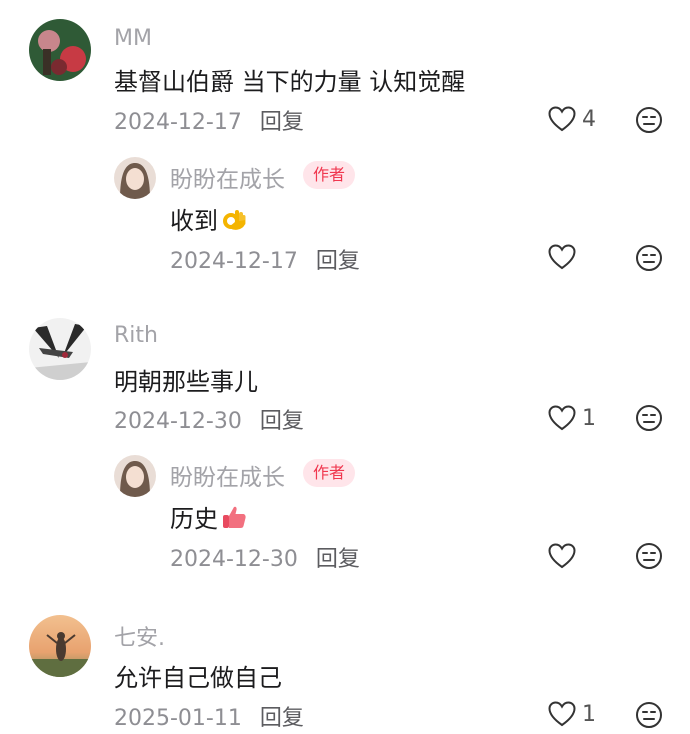 This screenshot has height=734, width=690. I want to click on comment-text-content: 明朝那些事儿, so click(186, 382).